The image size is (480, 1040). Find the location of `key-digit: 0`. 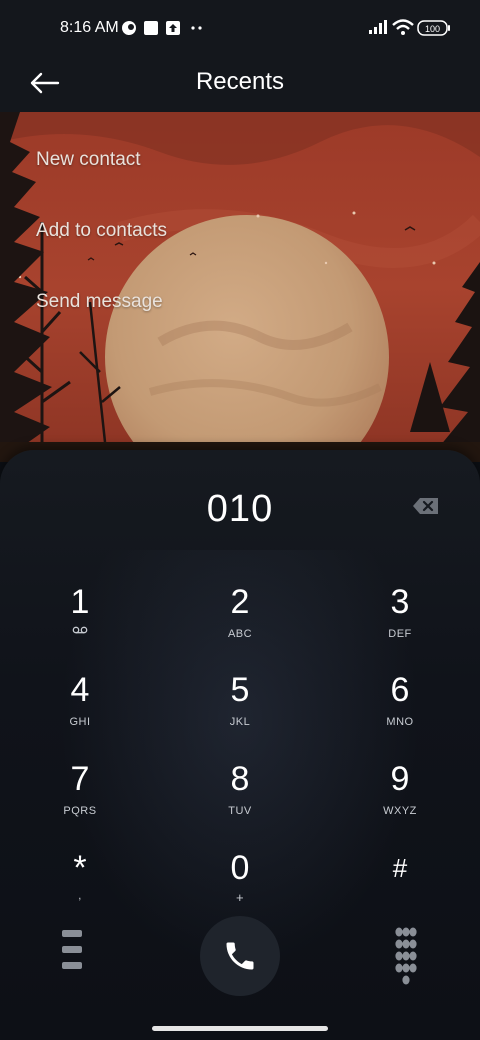

key-digit: 0 is located at coordinates (240, 868).